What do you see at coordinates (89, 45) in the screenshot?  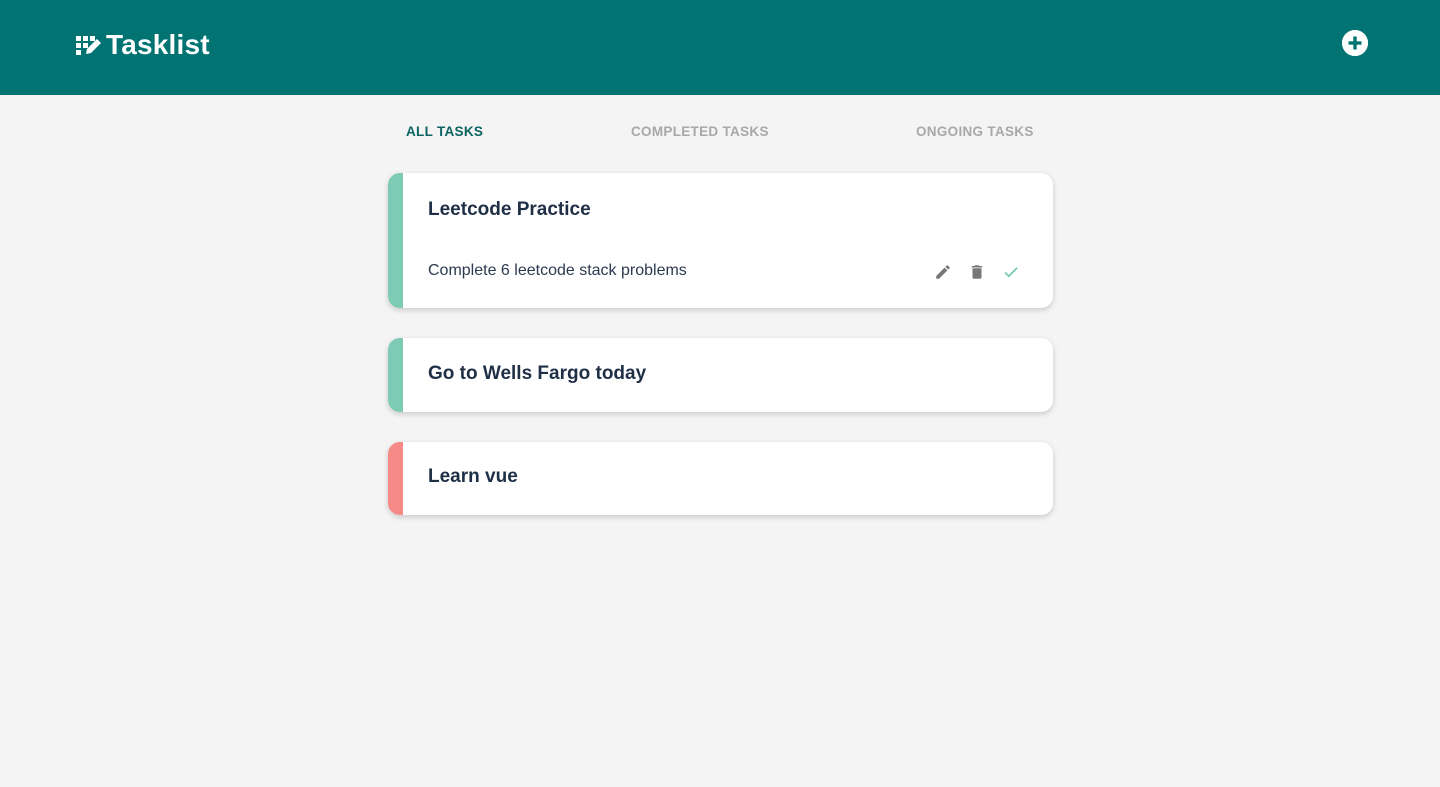 I see `tasklist-logo-icon` at bounding box center [89, 45].